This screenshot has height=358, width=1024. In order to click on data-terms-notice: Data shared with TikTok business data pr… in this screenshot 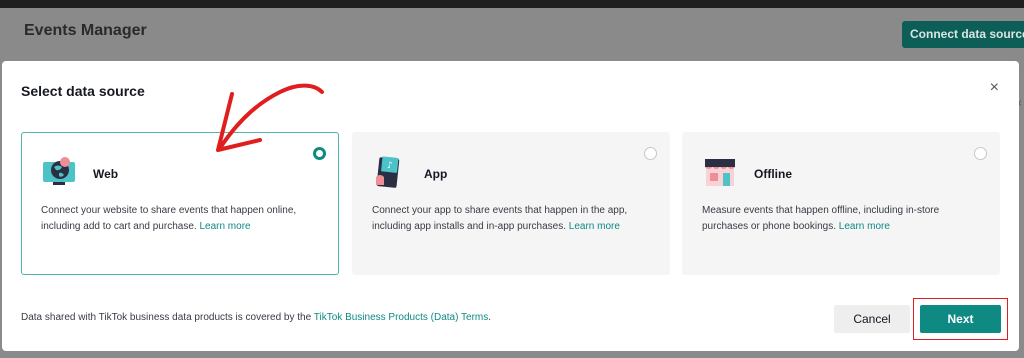, I will do `click(256, 317)`.